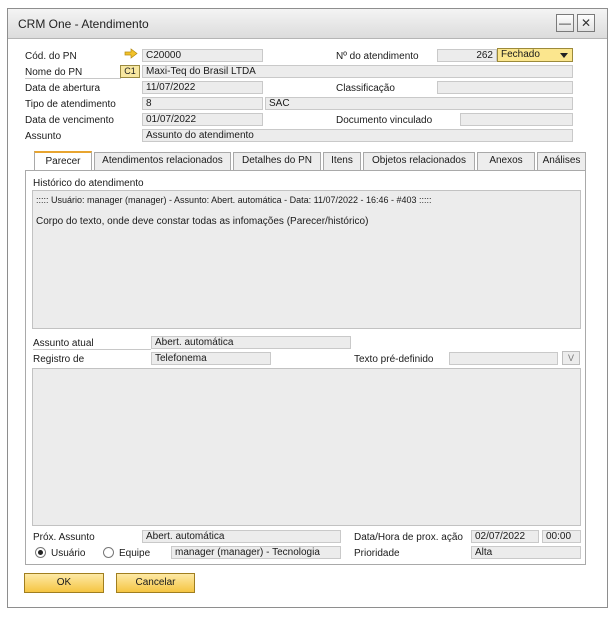  What do you see at coordinates (365, 88) in the screenshot?
I see `classificacao-label: Classificação` at bounding box center [365, 88].